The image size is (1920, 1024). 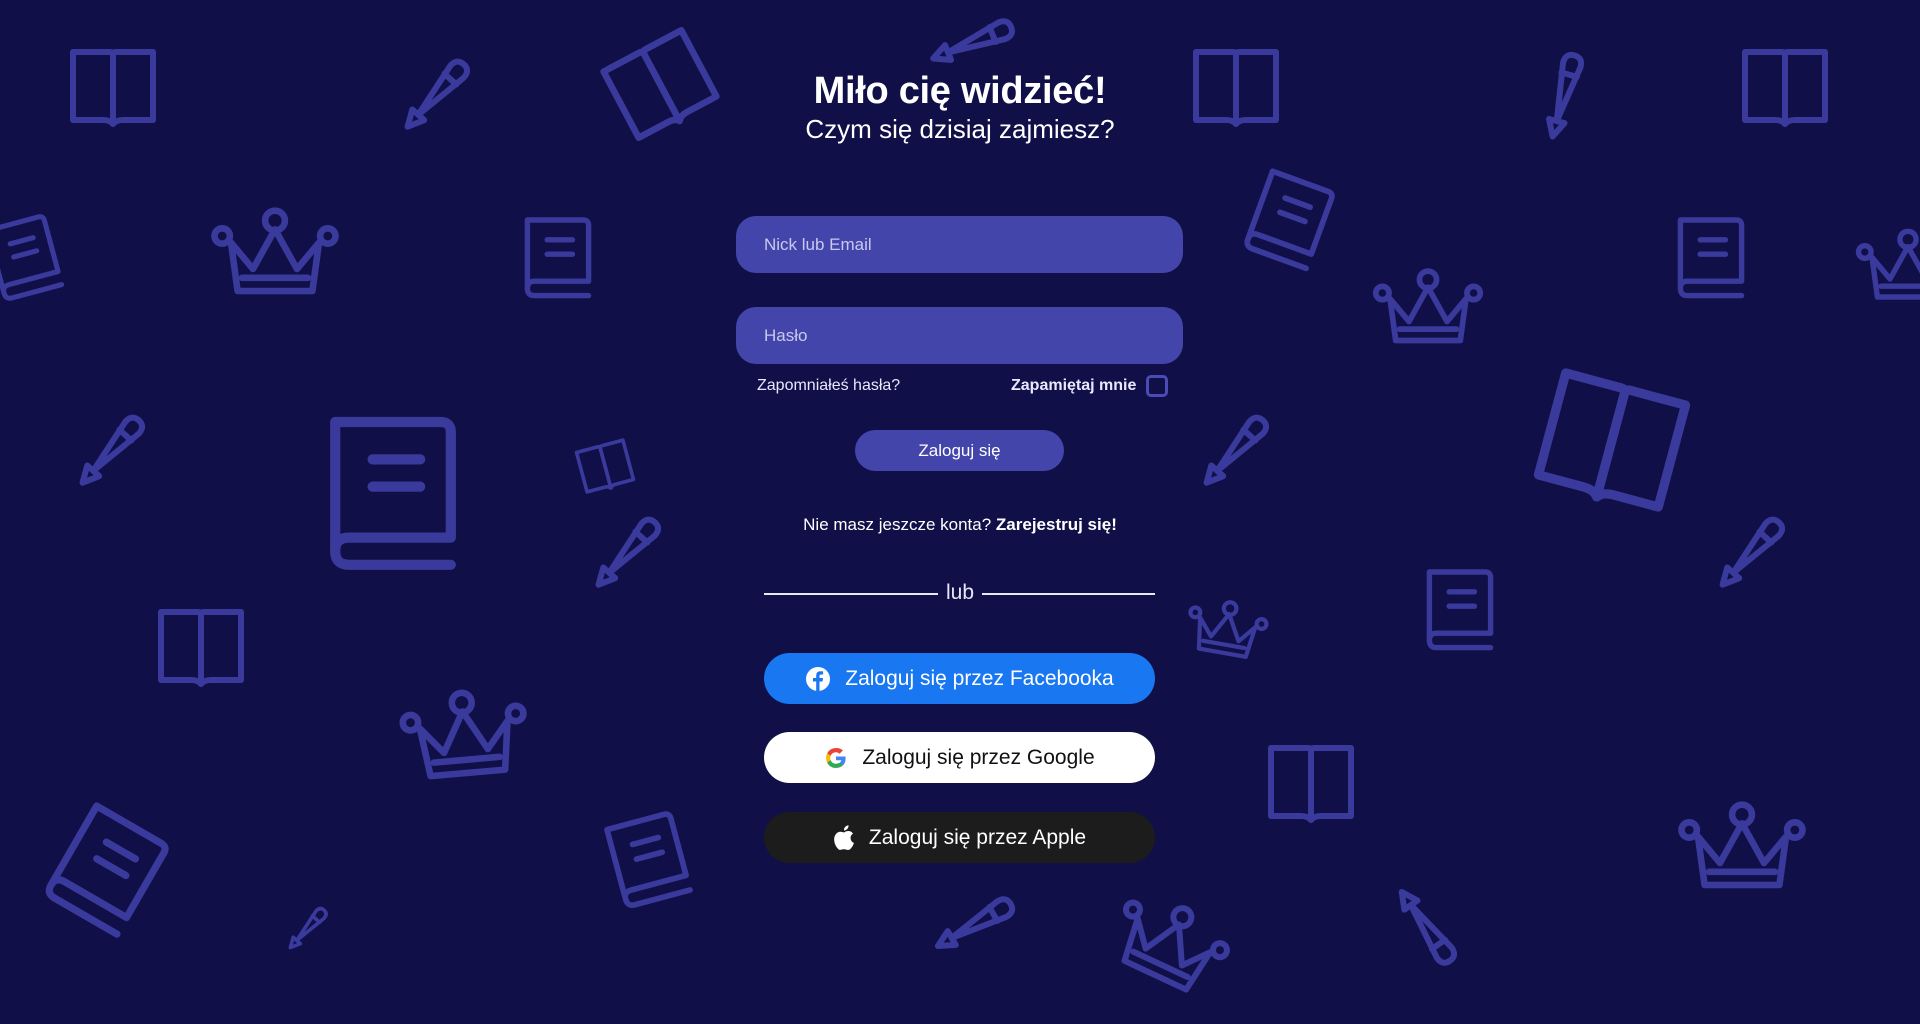 I want to click on apple-login-button: Zaloguj się przez Apple, so click(x=959, y=837).